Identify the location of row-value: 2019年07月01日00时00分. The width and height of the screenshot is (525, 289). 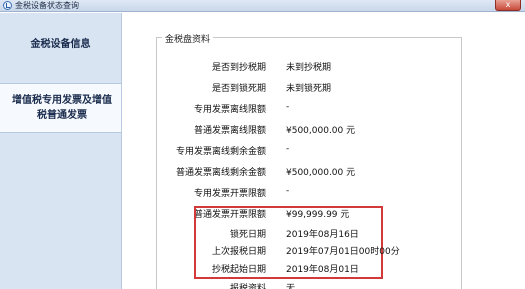
(343, 252).